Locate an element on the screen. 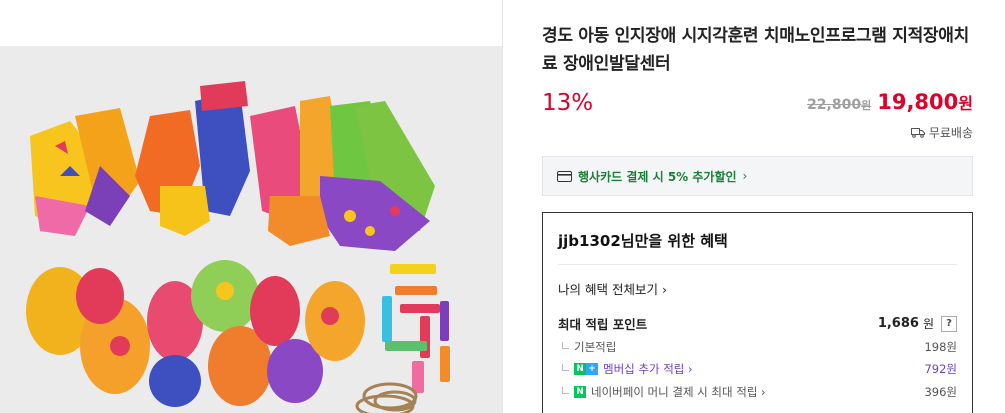 The height and width of the screenshot is (413, 1005). price-block: 22,800원 19,800원 is located at coordinates (890, 105).